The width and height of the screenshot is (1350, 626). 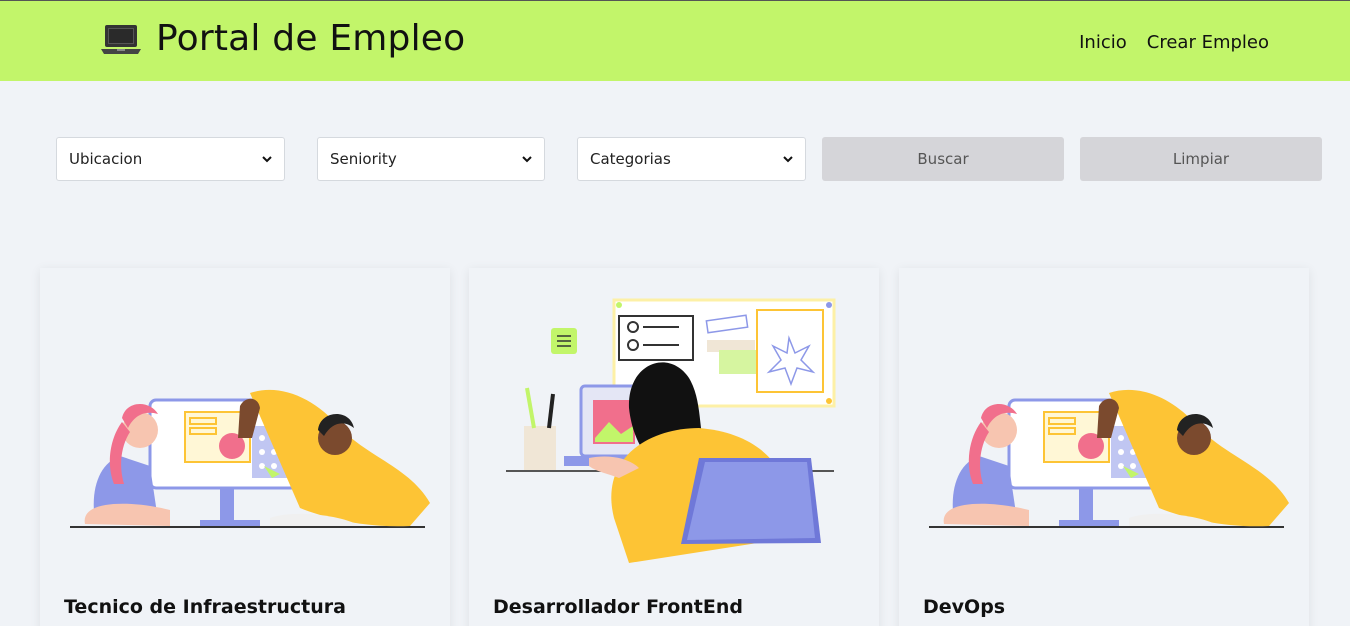 What do you see at coordinates (1208, 42) in the screenshot?
I see `nav-link-crear-empleo: Crear Empleo` at bounding box center [1208, 42].